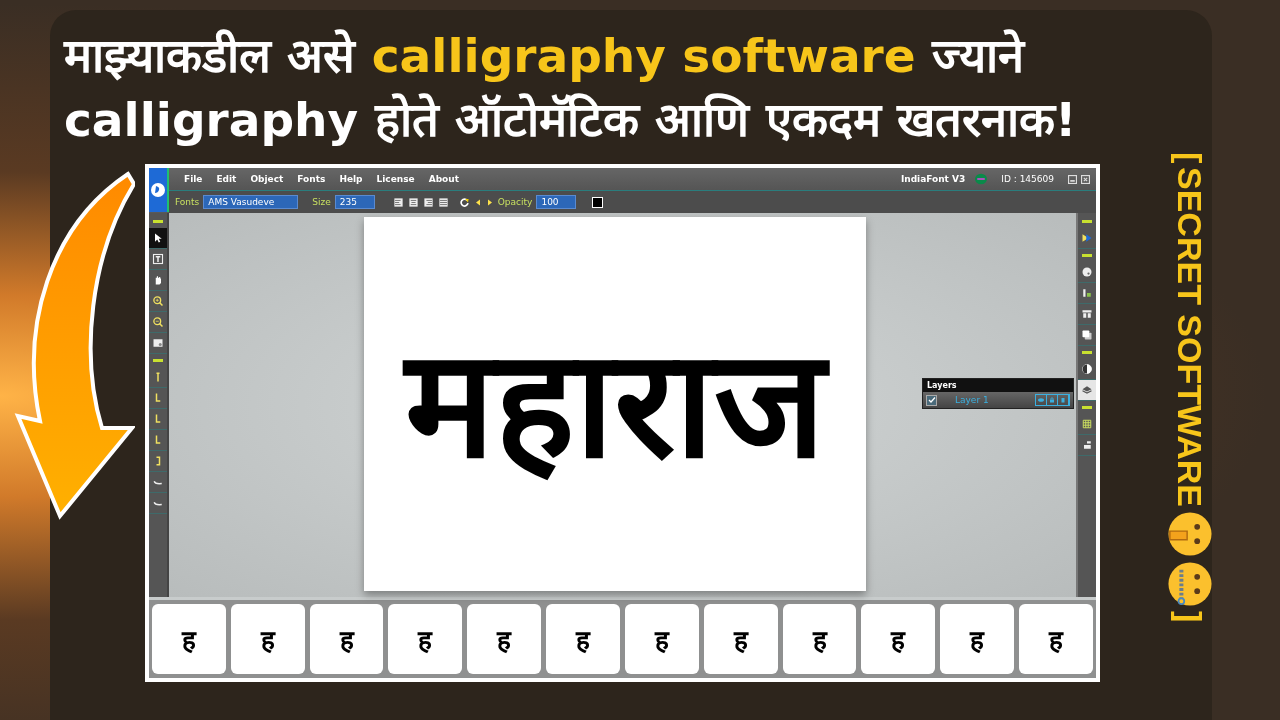  What do you see at coordinates (395, 179) in the screenshot?
I see `menu-item: License` at bounding box center [395, 179].